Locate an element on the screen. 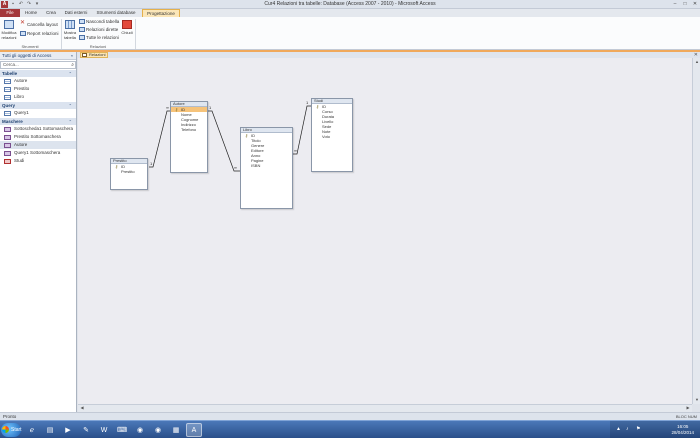 This screenshot has height=438, width=700. nav-item-form: Prestito Sottomaschera is located at coordinates (38, 137).